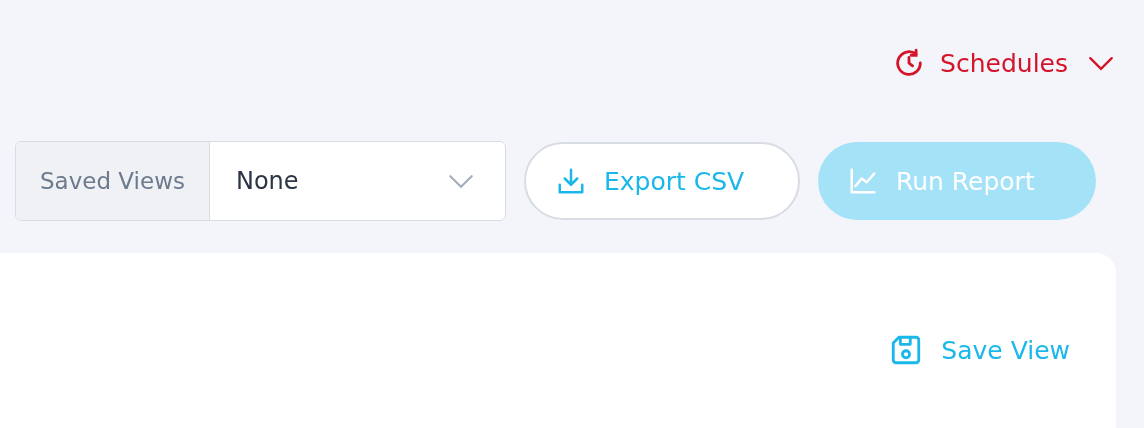 The width and height of the screenshot is (1144, 428). What do you see at coordinates (1003, 63) in the screenshot?
I see `schedules-menu: Schedules` at bounding box center [1003, 63].